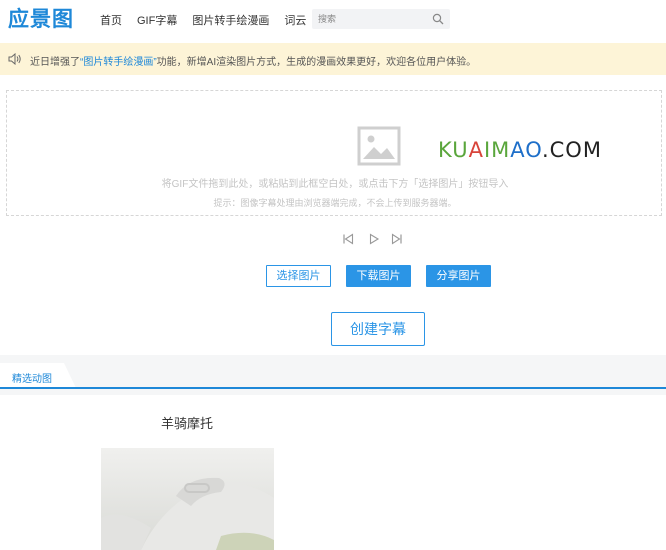 Image resolution: width=666 pixels, height=550 pixels. Describe the element at coordinates (295, 20) in the screenshot. I see `nav-item-word-cloud: 词云` at that location.